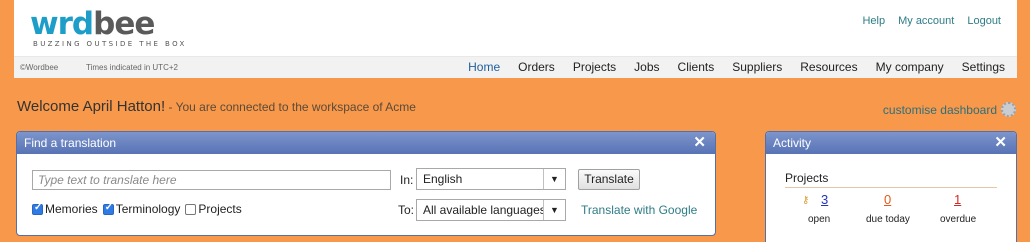  Describe the element at coordinates (609, 179) in the screenshot. I see `translate-button: Translate` at that location.